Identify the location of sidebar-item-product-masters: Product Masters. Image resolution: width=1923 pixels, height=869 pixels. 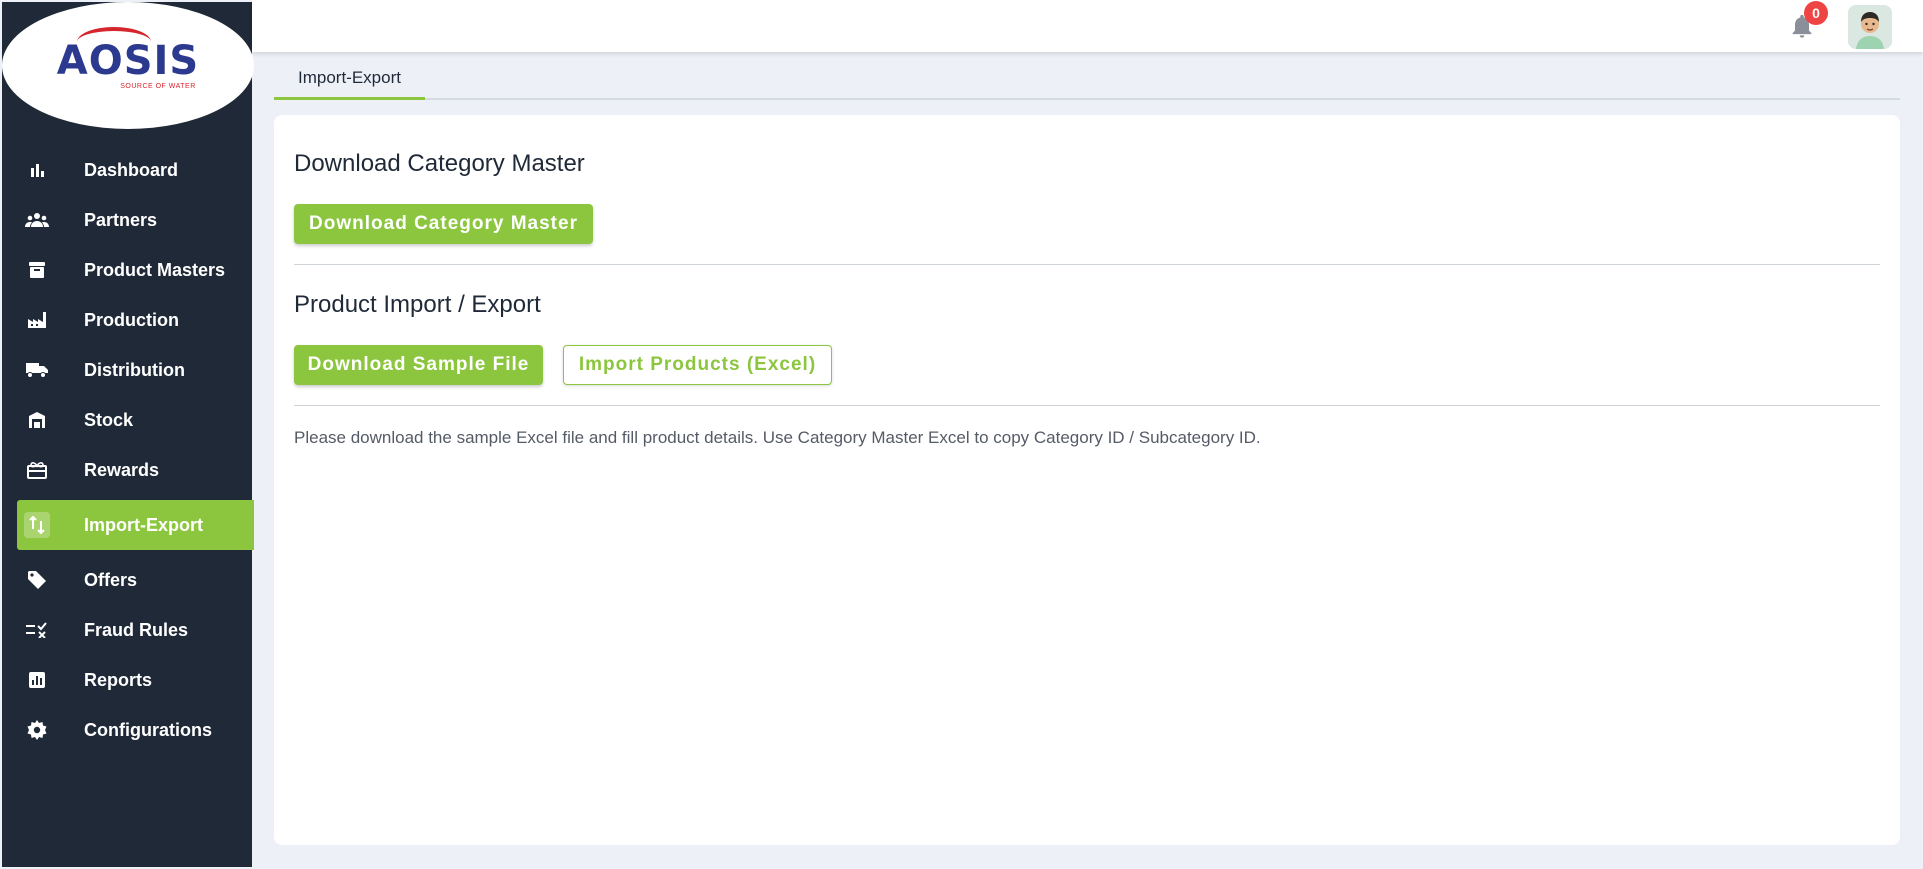
(128, 270).